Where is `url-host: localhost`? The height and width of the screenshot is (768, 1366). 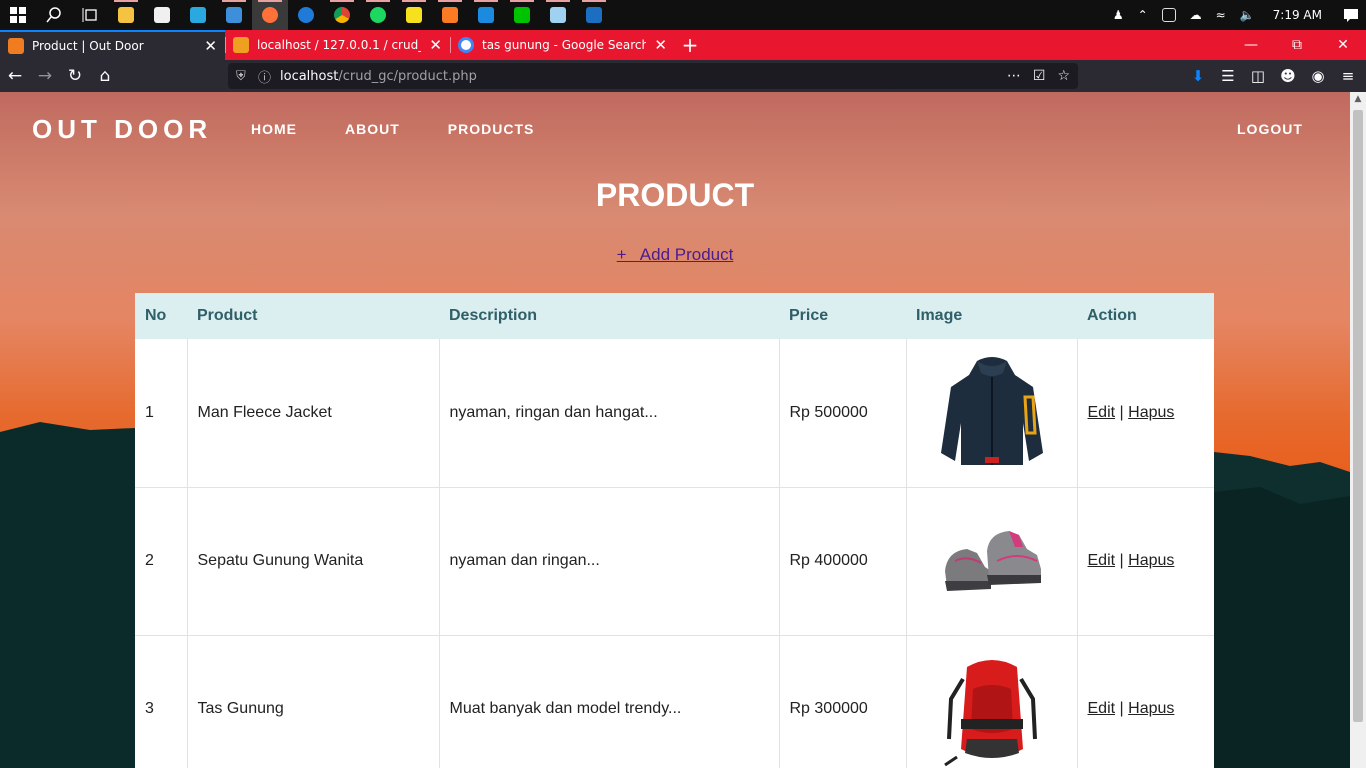
url-host: localhost is located at coordinates (309, 76).